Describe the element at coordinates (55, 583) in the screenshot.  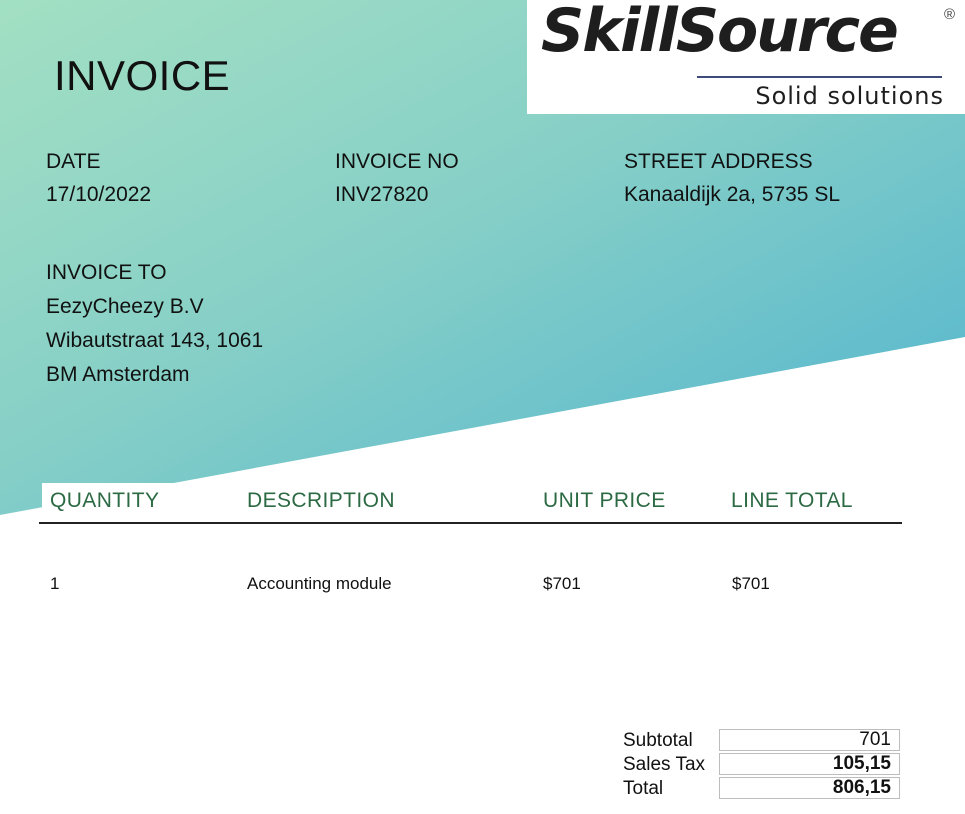
I see `cell-quantity: 1` at that location.